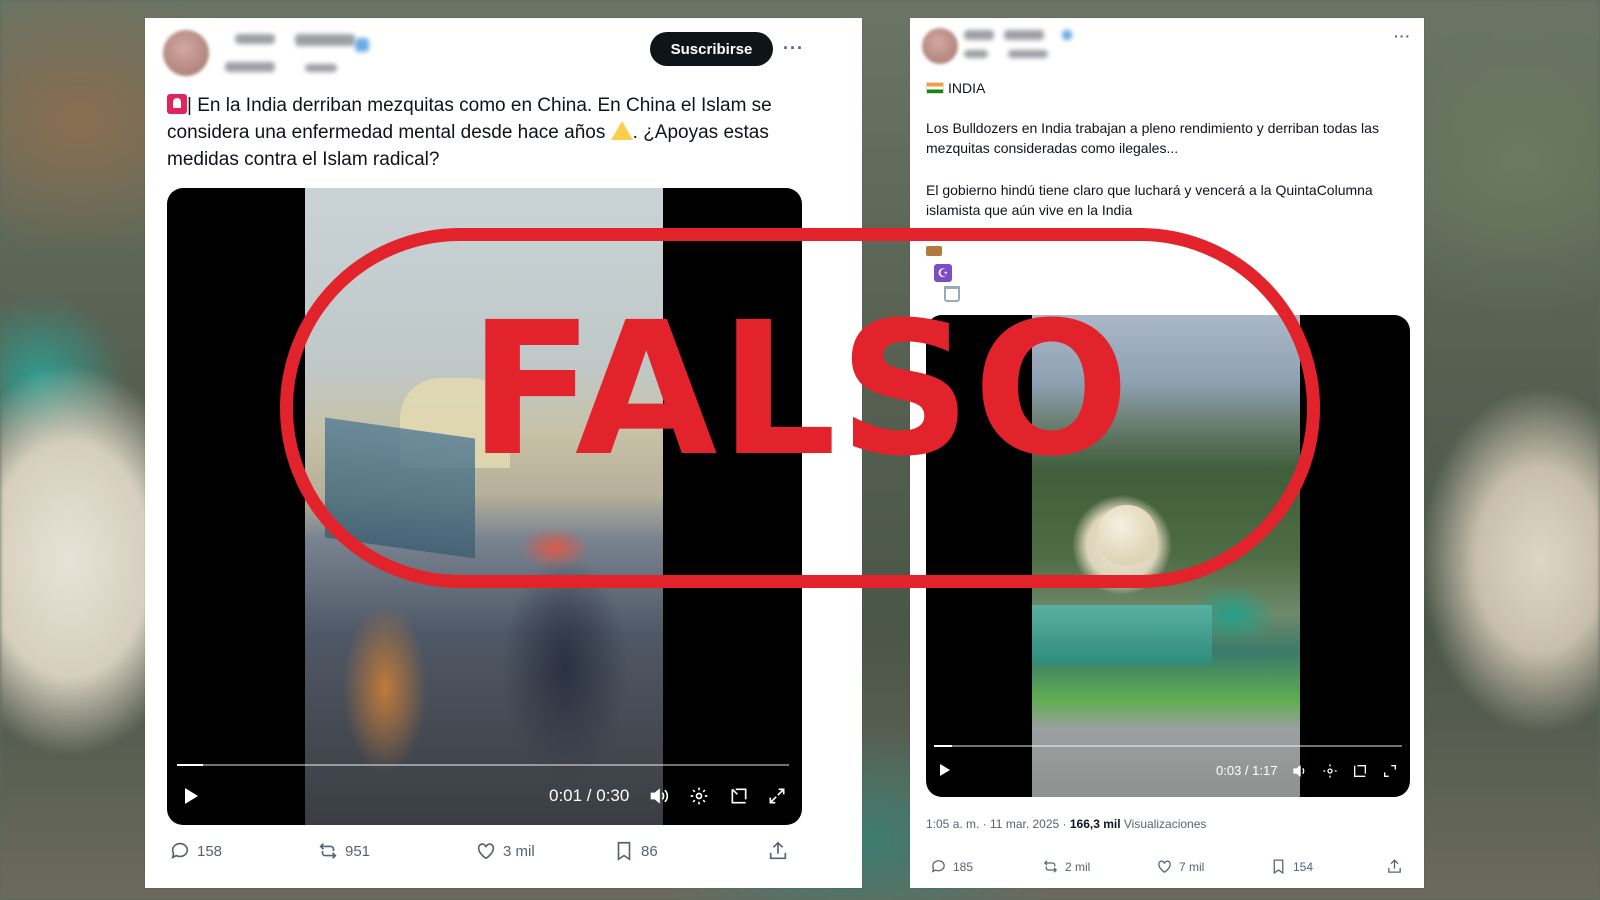  Describe the element at coordinates (400, 488) in the screenshot. I see `dump-truck` at that location.